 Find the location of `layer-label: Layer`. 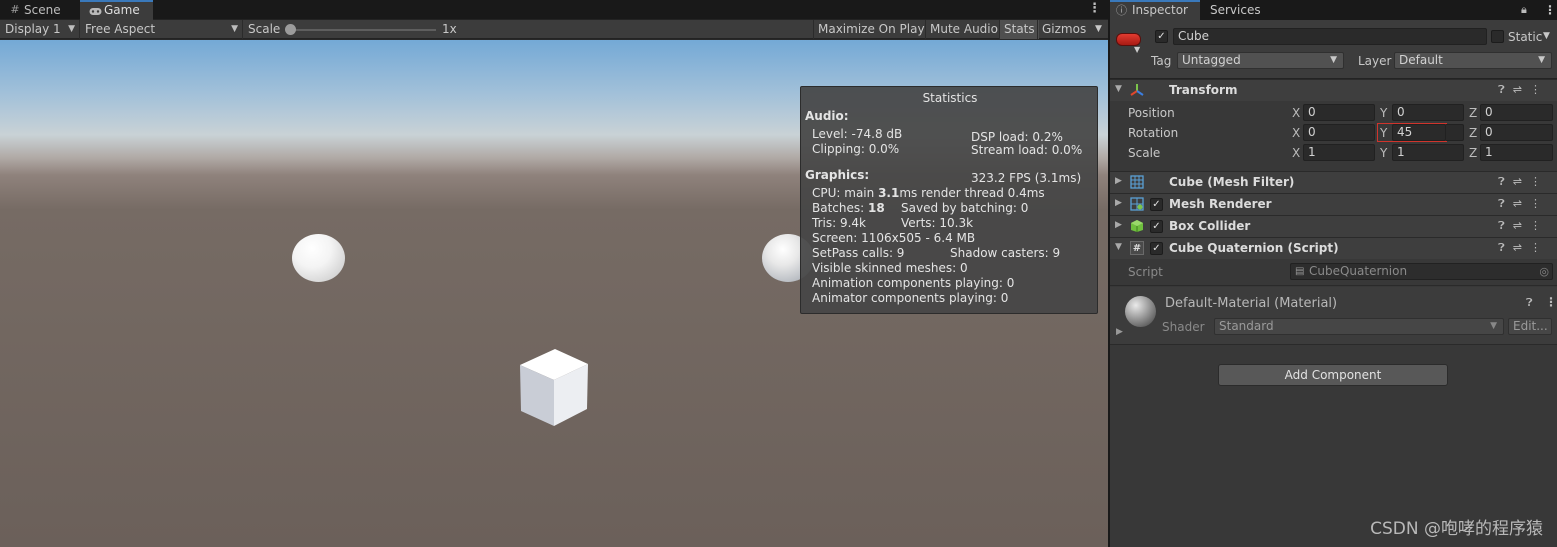

layer-label: Layer is located at coordinates (1375, 61).